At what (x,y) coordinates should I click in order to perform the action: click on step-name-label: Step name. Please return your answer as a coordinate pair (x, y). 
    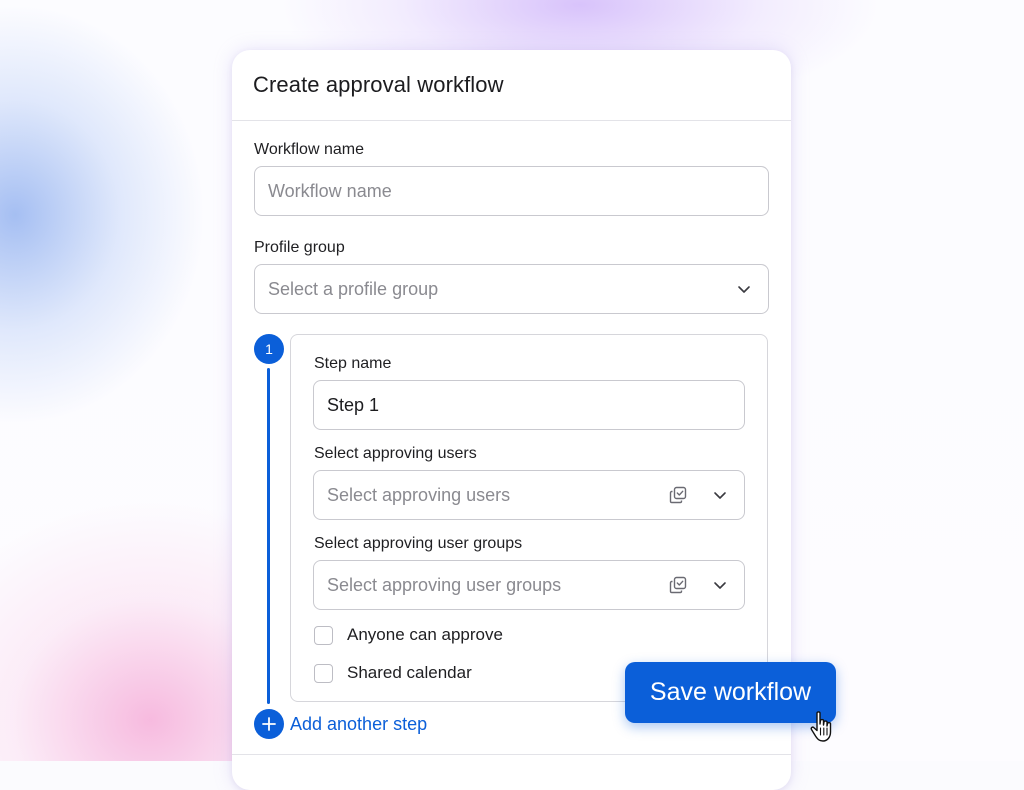
    Looking at the image, I should click on (353, 363).